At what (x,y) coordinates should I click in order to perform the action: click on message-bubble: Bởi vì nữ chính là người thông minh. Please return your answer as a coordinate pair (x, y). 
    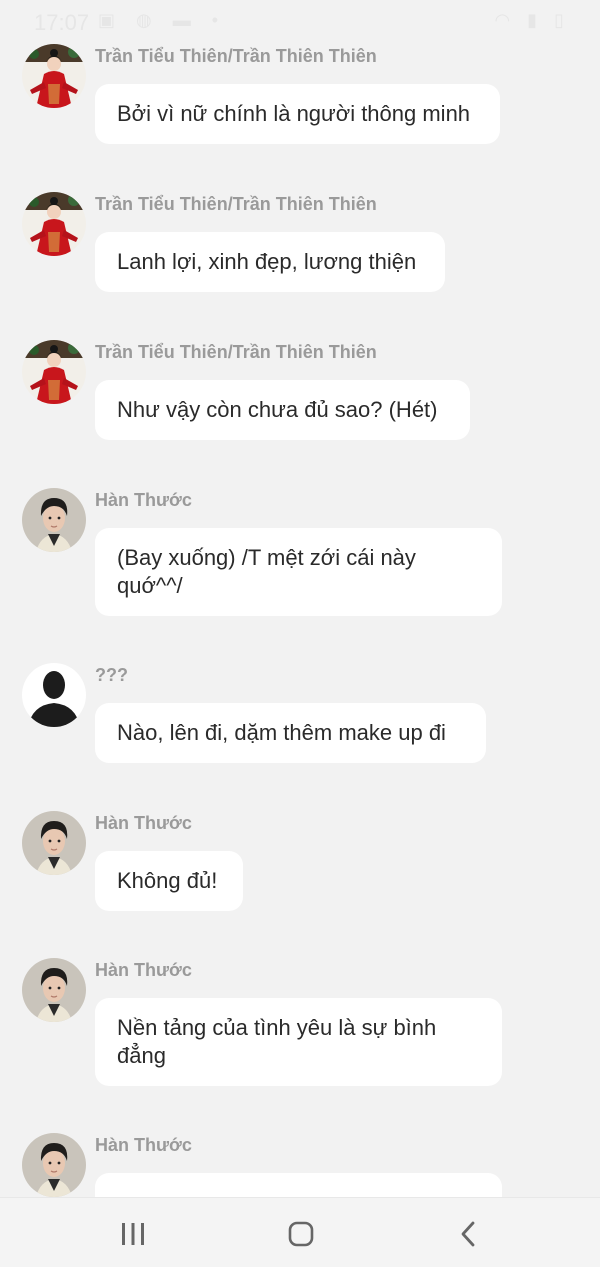
    Looking at the image, I should click on (297, 114).